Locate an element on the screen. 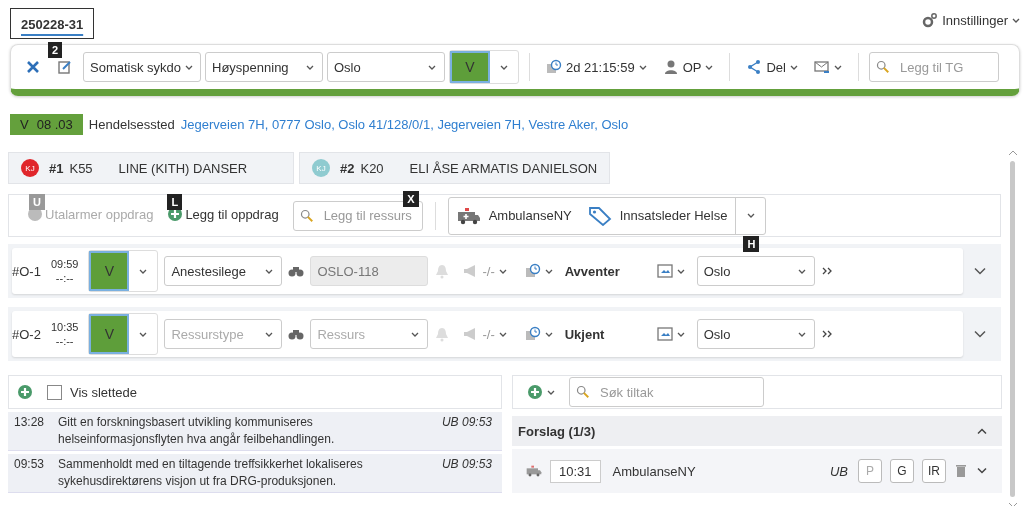  keytip: H is located at coordinates (751, 243).